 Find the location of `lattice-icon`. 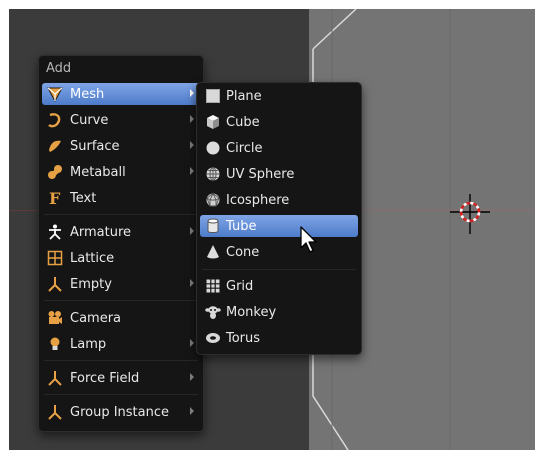

lattice-icon is located at coordinates (55, 258).